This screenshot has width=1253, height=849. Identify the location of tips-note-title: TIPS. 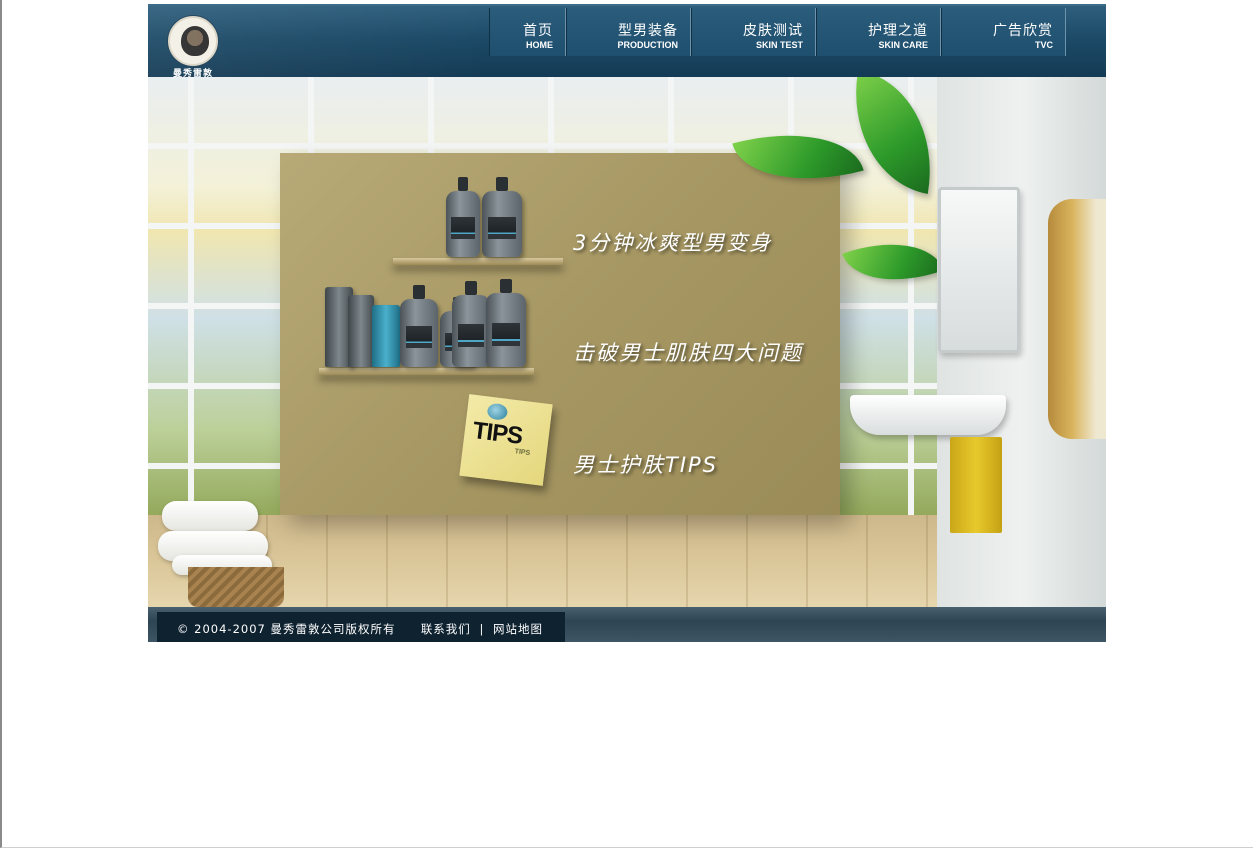
(497, 433).